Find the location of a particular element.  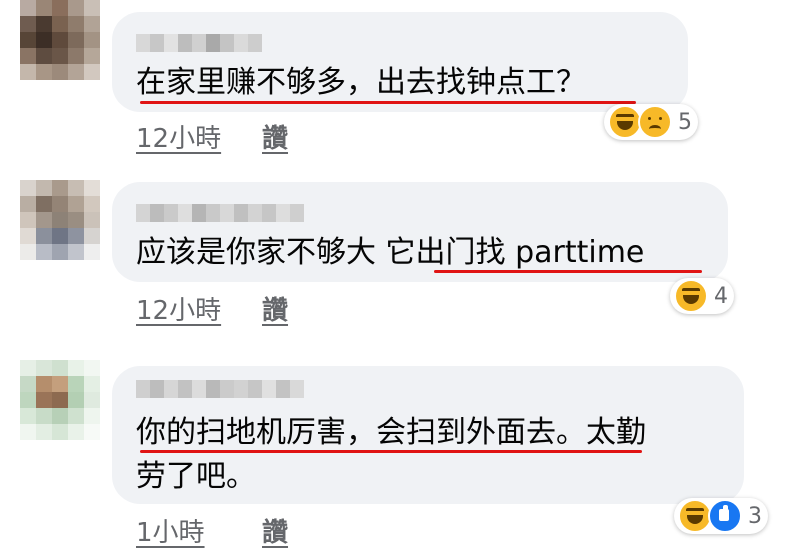

reactions-summary: 5 is located at coordinates (651, 122).